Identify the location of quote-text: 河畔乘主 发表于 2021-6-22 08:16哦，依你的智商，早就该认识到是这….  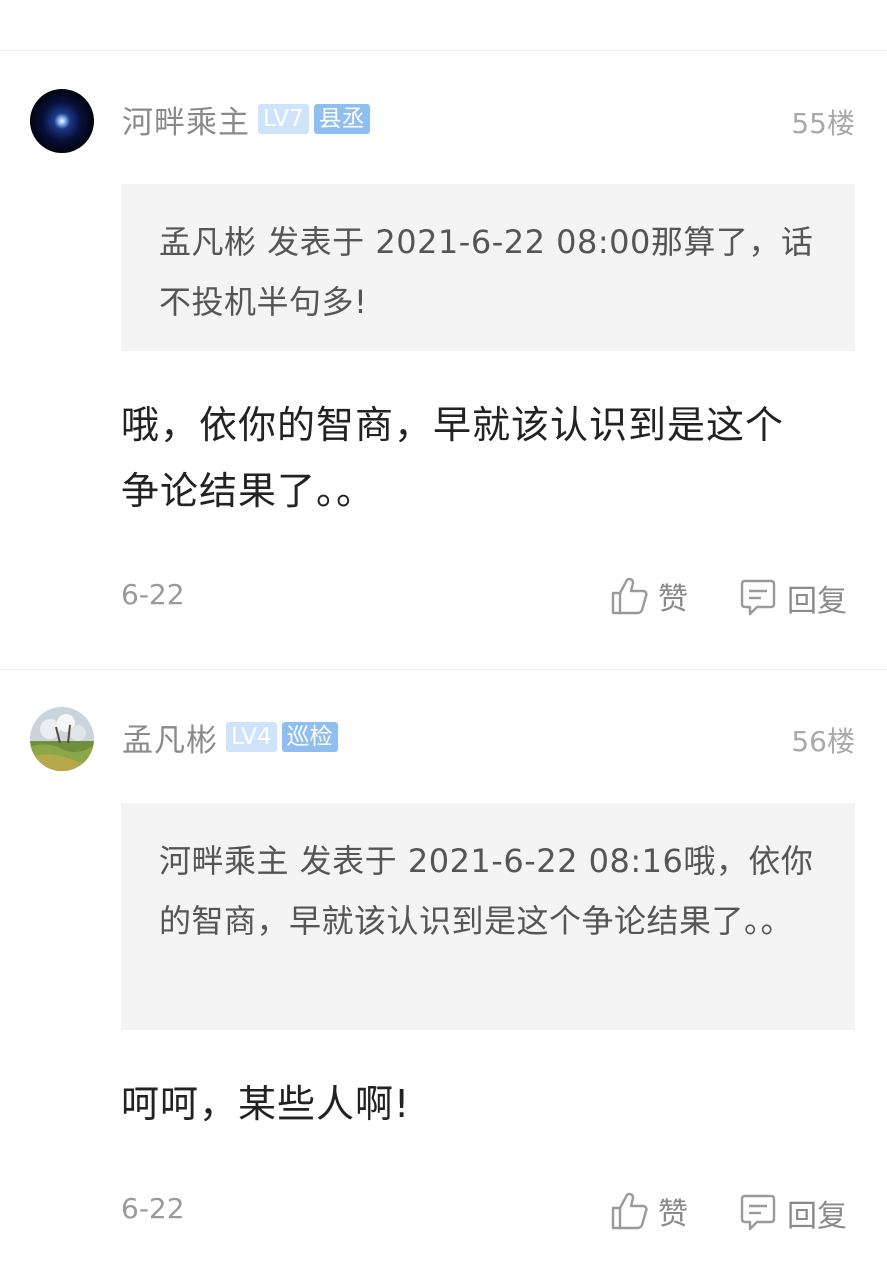
(486, 891).